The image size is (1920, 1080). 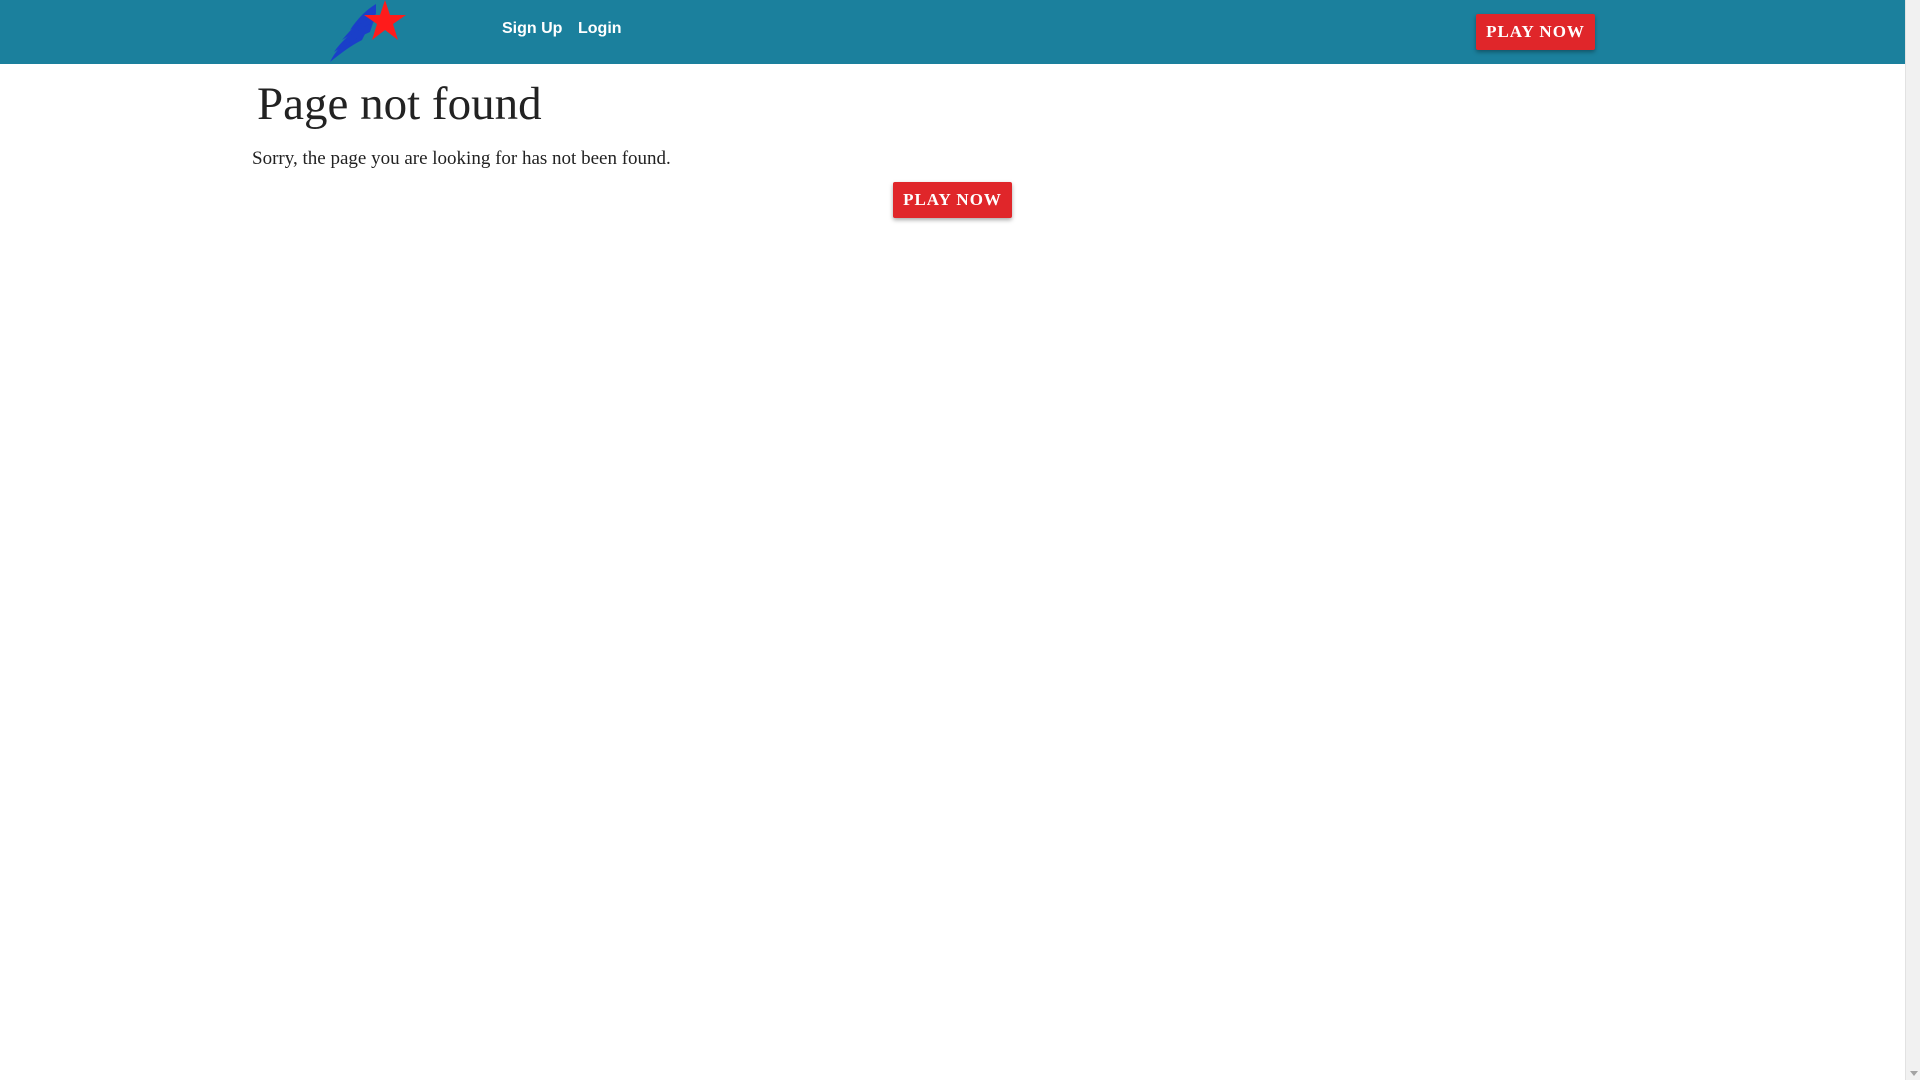 What do you see at coordinates (1914, 1073) in the screenshot?
I see `scroll-down-arrow-icon` at bounding box center [1914, 1073].